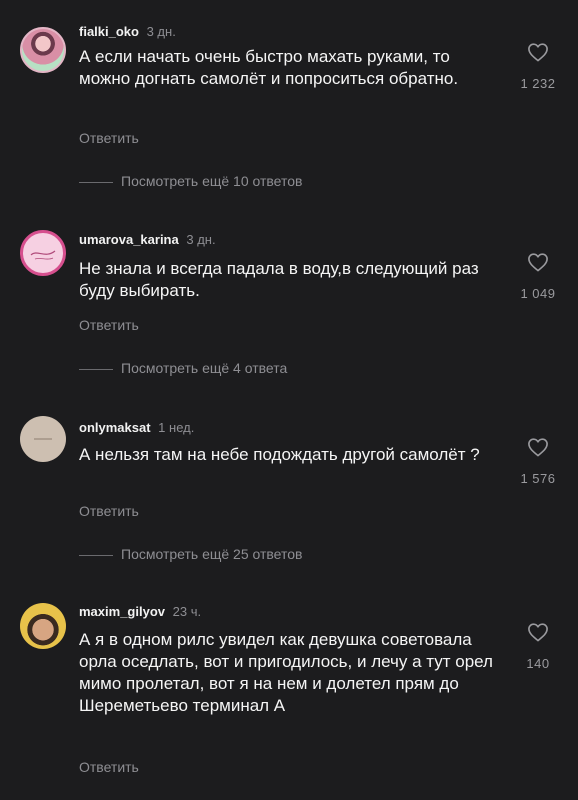  I want to click on timestamp: 23 ч., so click(187, 611).